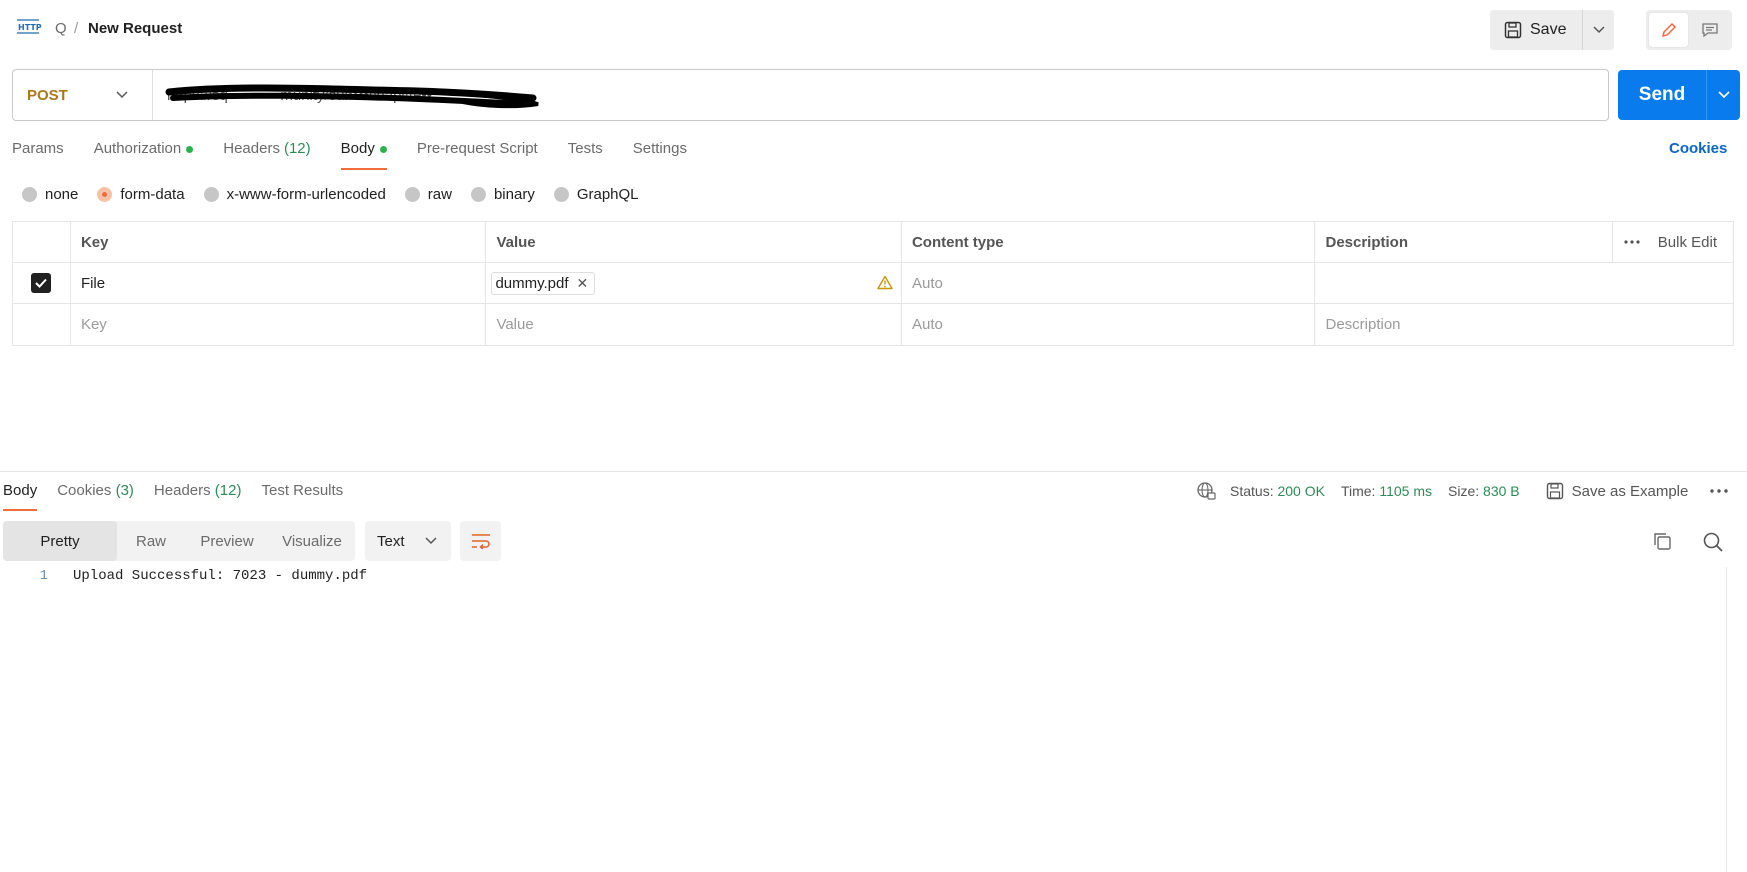 Image resolution: width=1747 pixels, height=872 pixels. I want to click on wrap-lines-button, so click(480, 541).